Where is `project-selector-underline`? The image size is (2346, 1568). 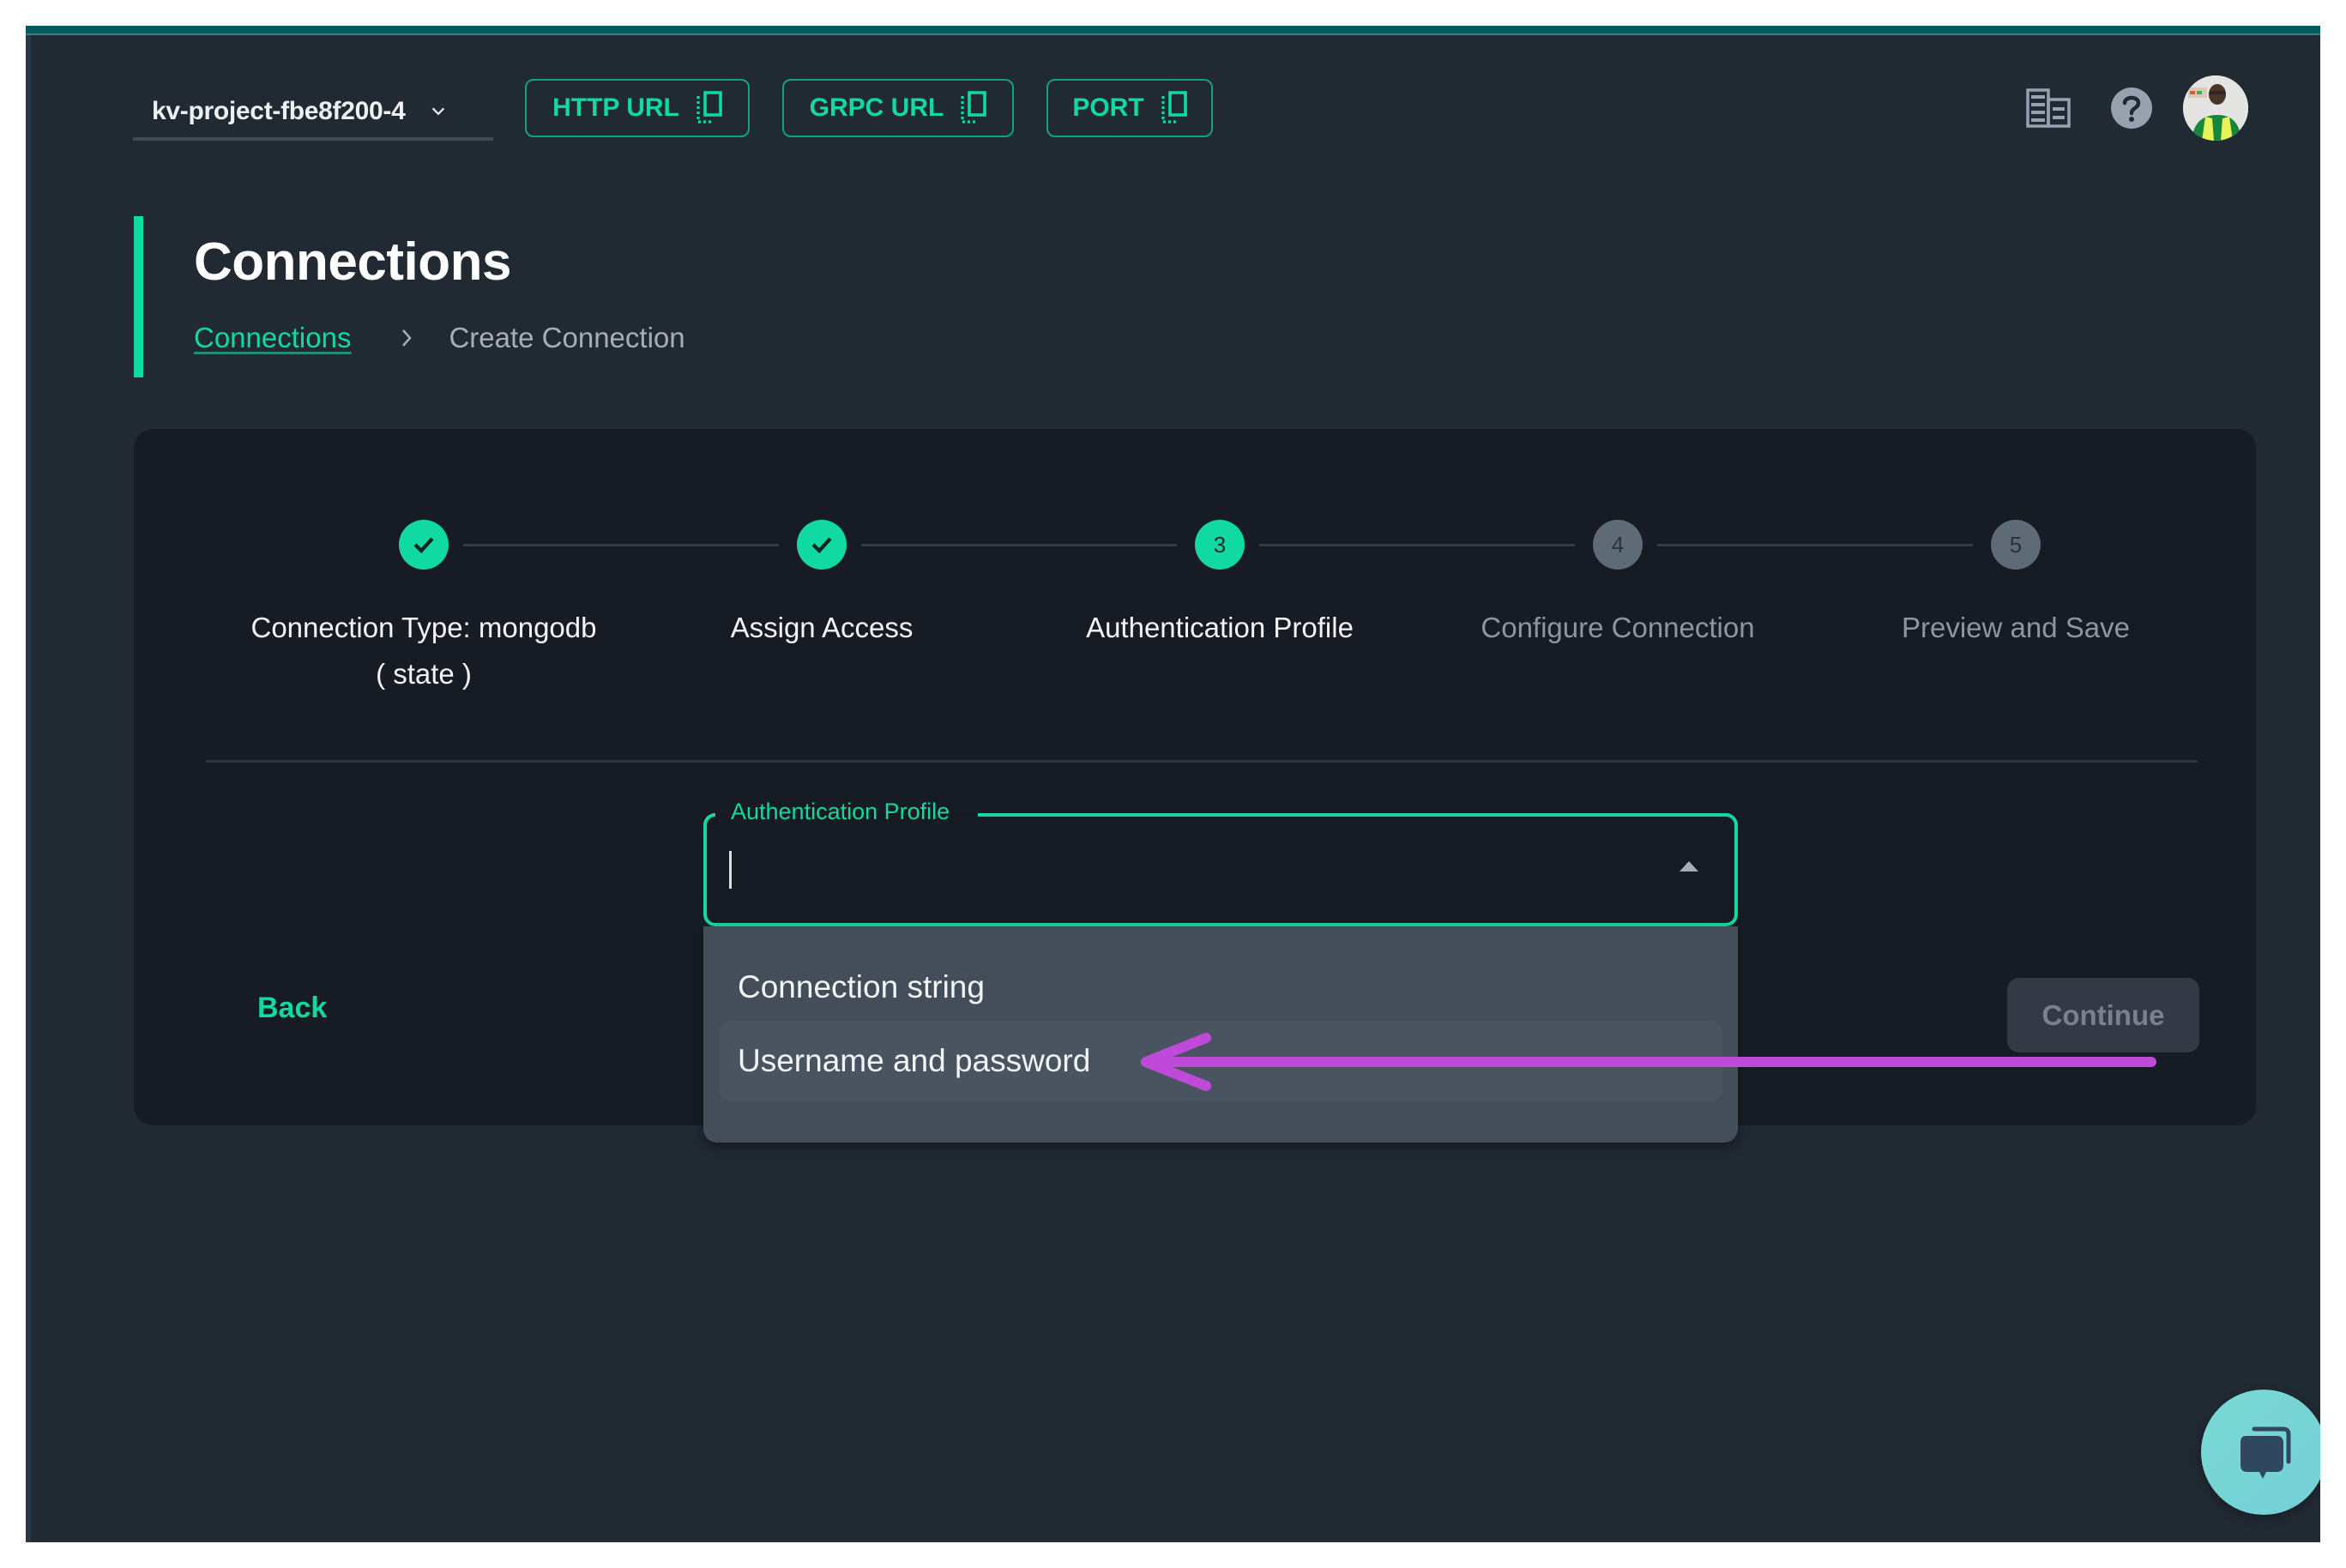
project-selector-underline is located at coordinates (313, 139).